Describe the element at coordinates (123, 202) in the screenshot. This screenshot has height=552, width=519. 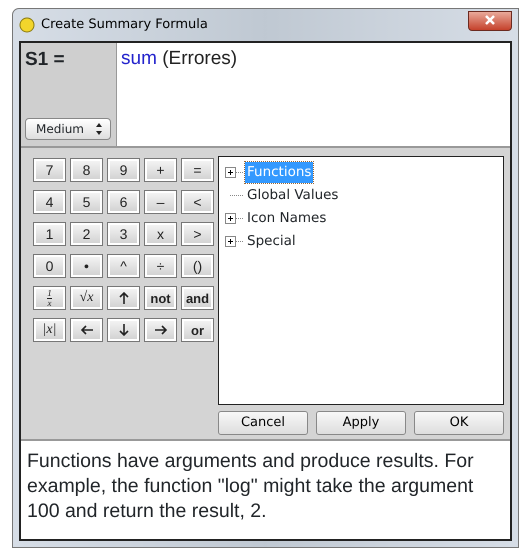
I see `keypad-key: 6` at that location.